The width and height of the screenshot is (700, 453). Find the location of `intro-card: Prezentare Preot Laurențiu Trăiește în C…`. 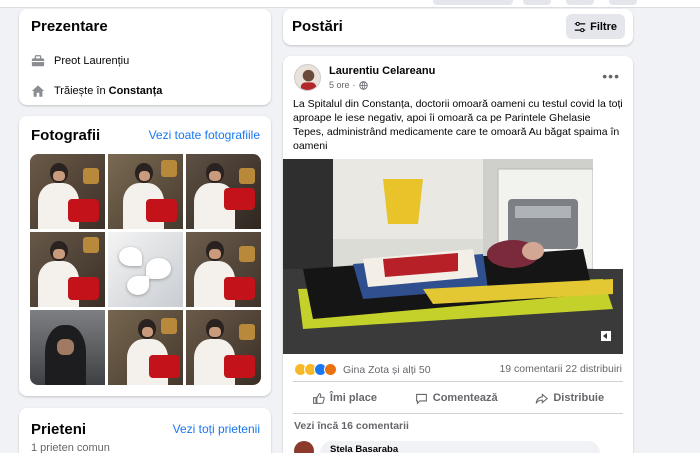

intro-card: Prezentare Preot Laurențiu Trăiește în C… is located at coordinates (145, 57).